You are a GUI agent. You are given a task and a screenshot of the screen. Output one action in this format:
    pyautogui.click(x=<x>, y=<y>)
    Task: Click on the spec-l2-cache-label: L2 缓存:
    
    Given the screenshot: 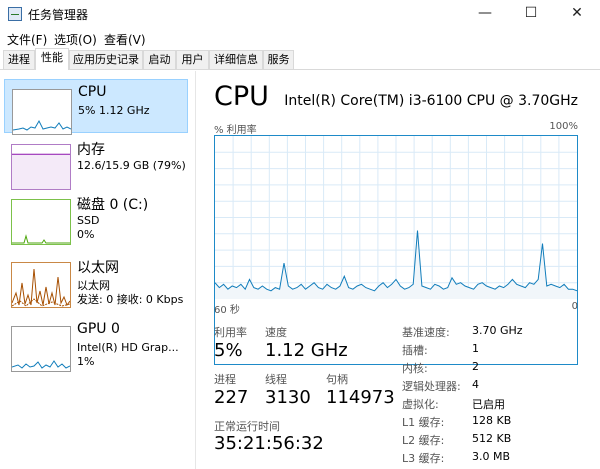 What is the action you would take?
    pyautogui.click(x=423, y=440)
    